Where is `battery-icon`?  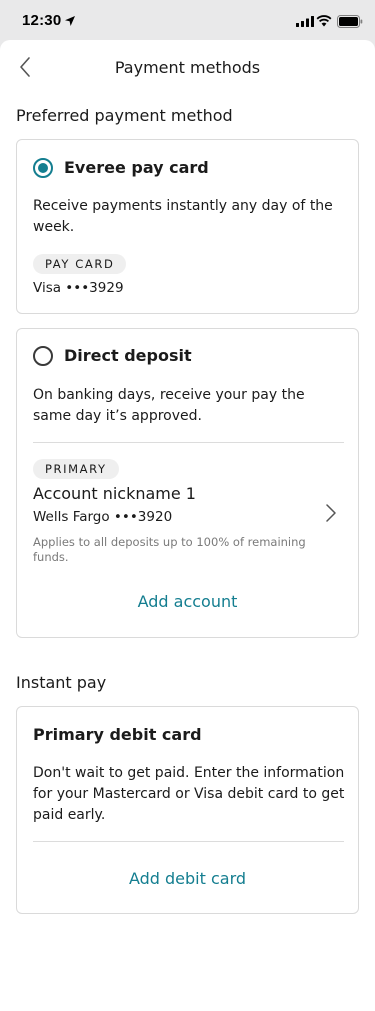
battery-icon is located at coordinates (350, 21).